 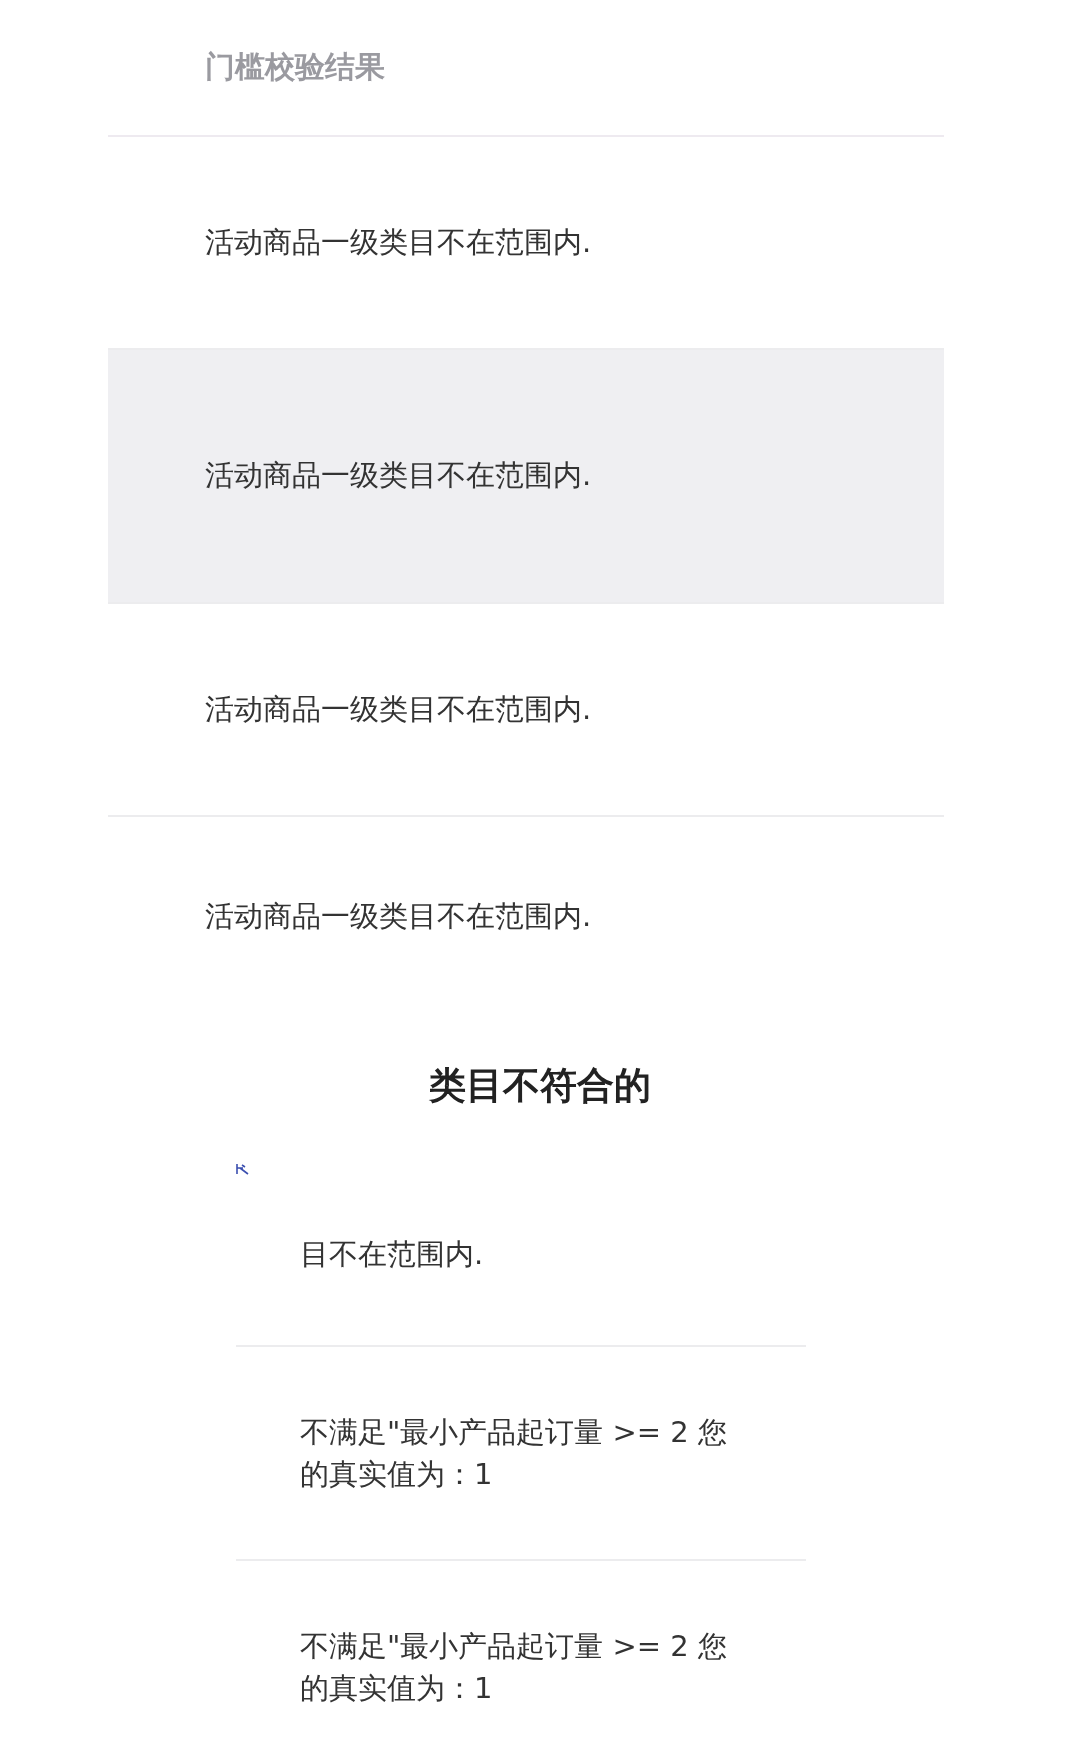 I want to click on glyph-fragment-icon, so click(x=243, y=1169).